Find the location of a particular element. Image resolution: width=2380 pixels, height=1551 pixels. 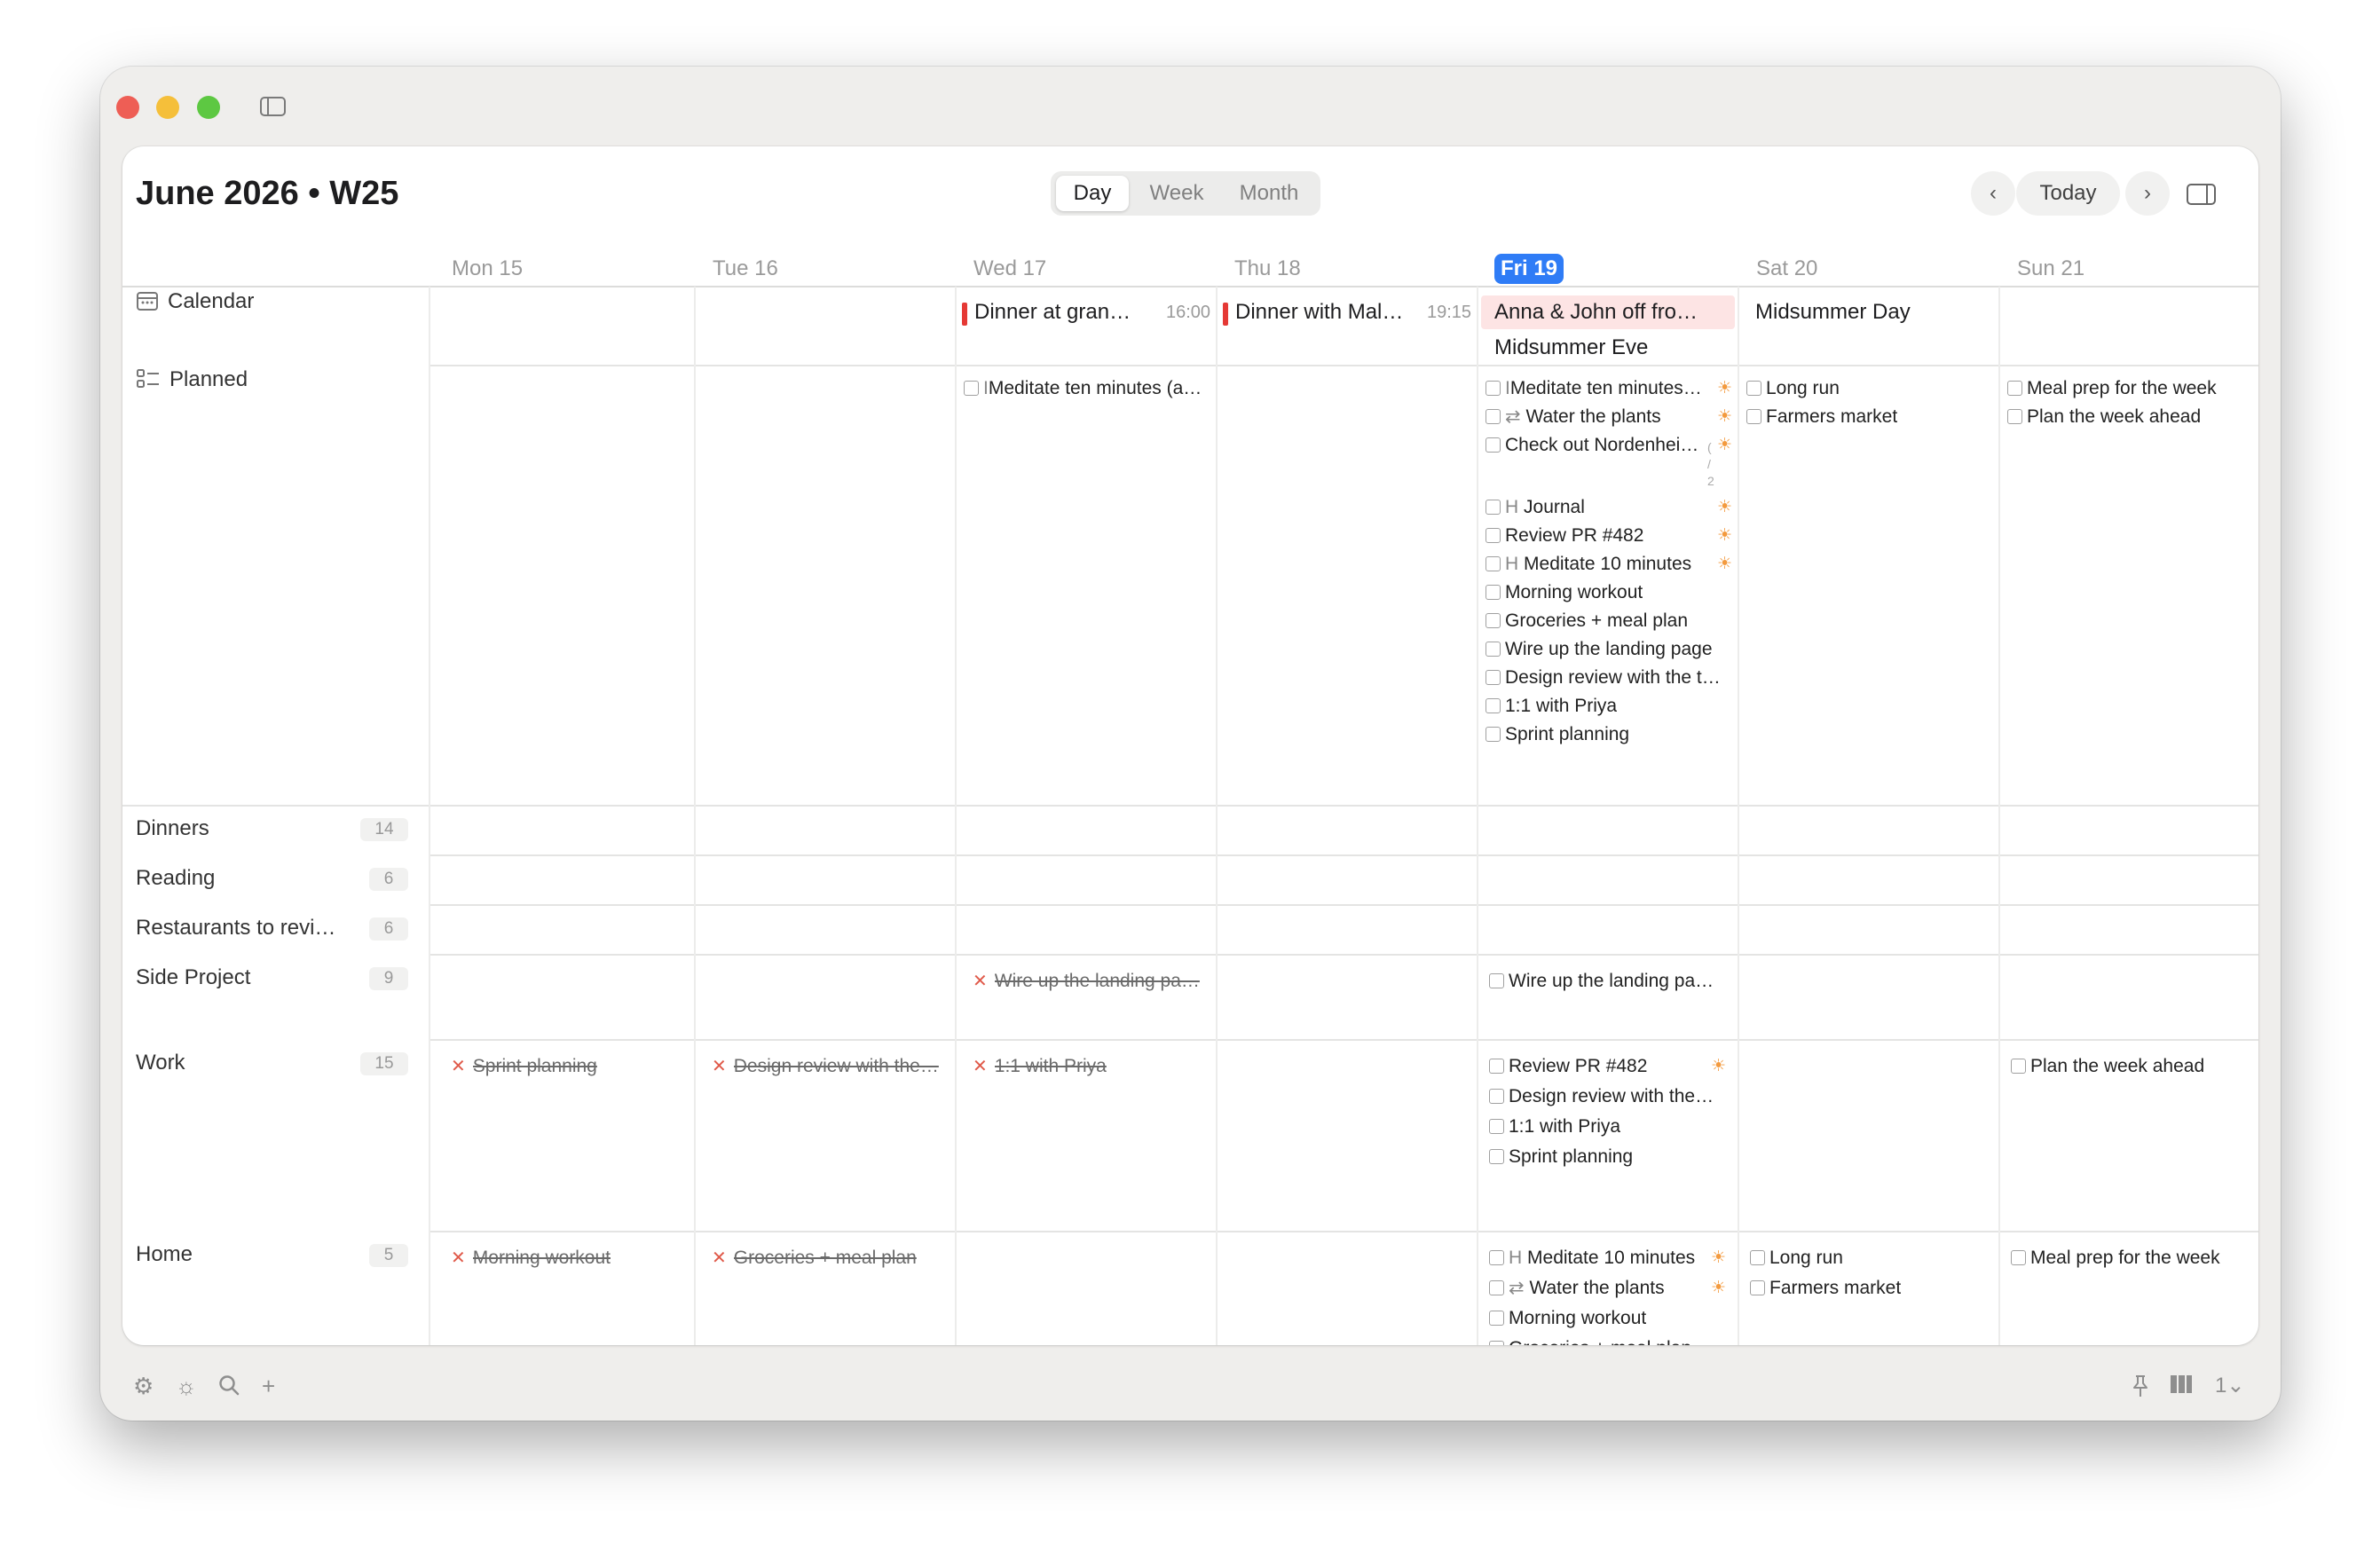

event-midsummer-eve: Midsummer Eve is located at coordinates (1613, 347).